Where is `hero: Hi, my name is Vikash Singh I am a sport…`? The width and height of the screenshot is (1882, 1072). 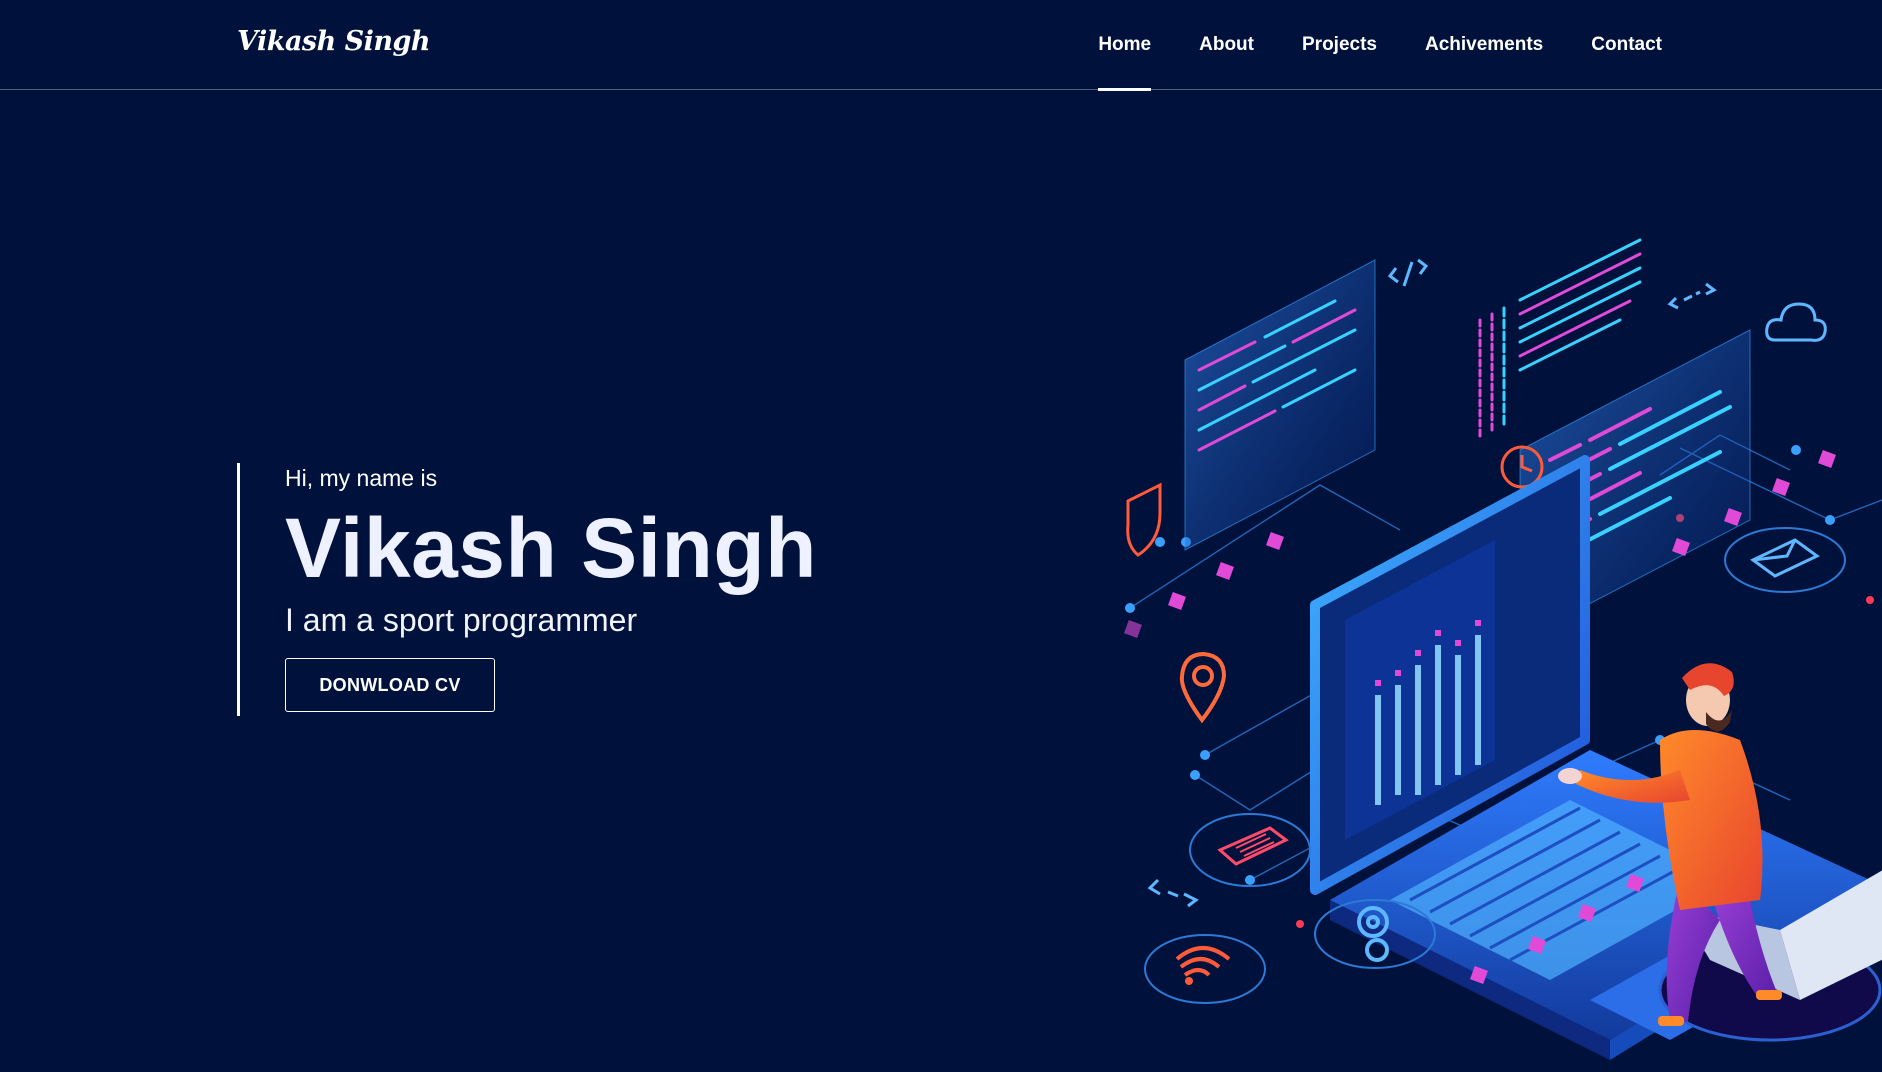
hero: Hi, my name is Vikash Singh I am a sport… is located at coordinates (665, 585).